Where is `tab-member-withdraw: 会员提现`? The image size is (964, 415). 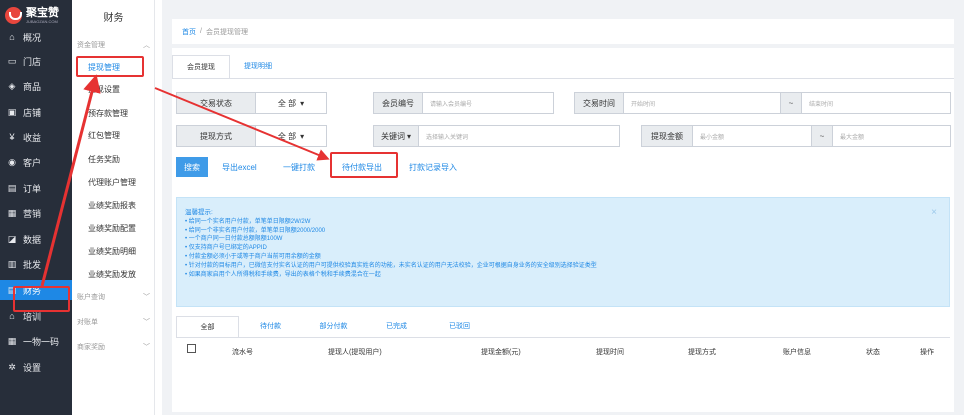 tab-member-withdraw: 会员提现 is located at coordinates (201, 67).